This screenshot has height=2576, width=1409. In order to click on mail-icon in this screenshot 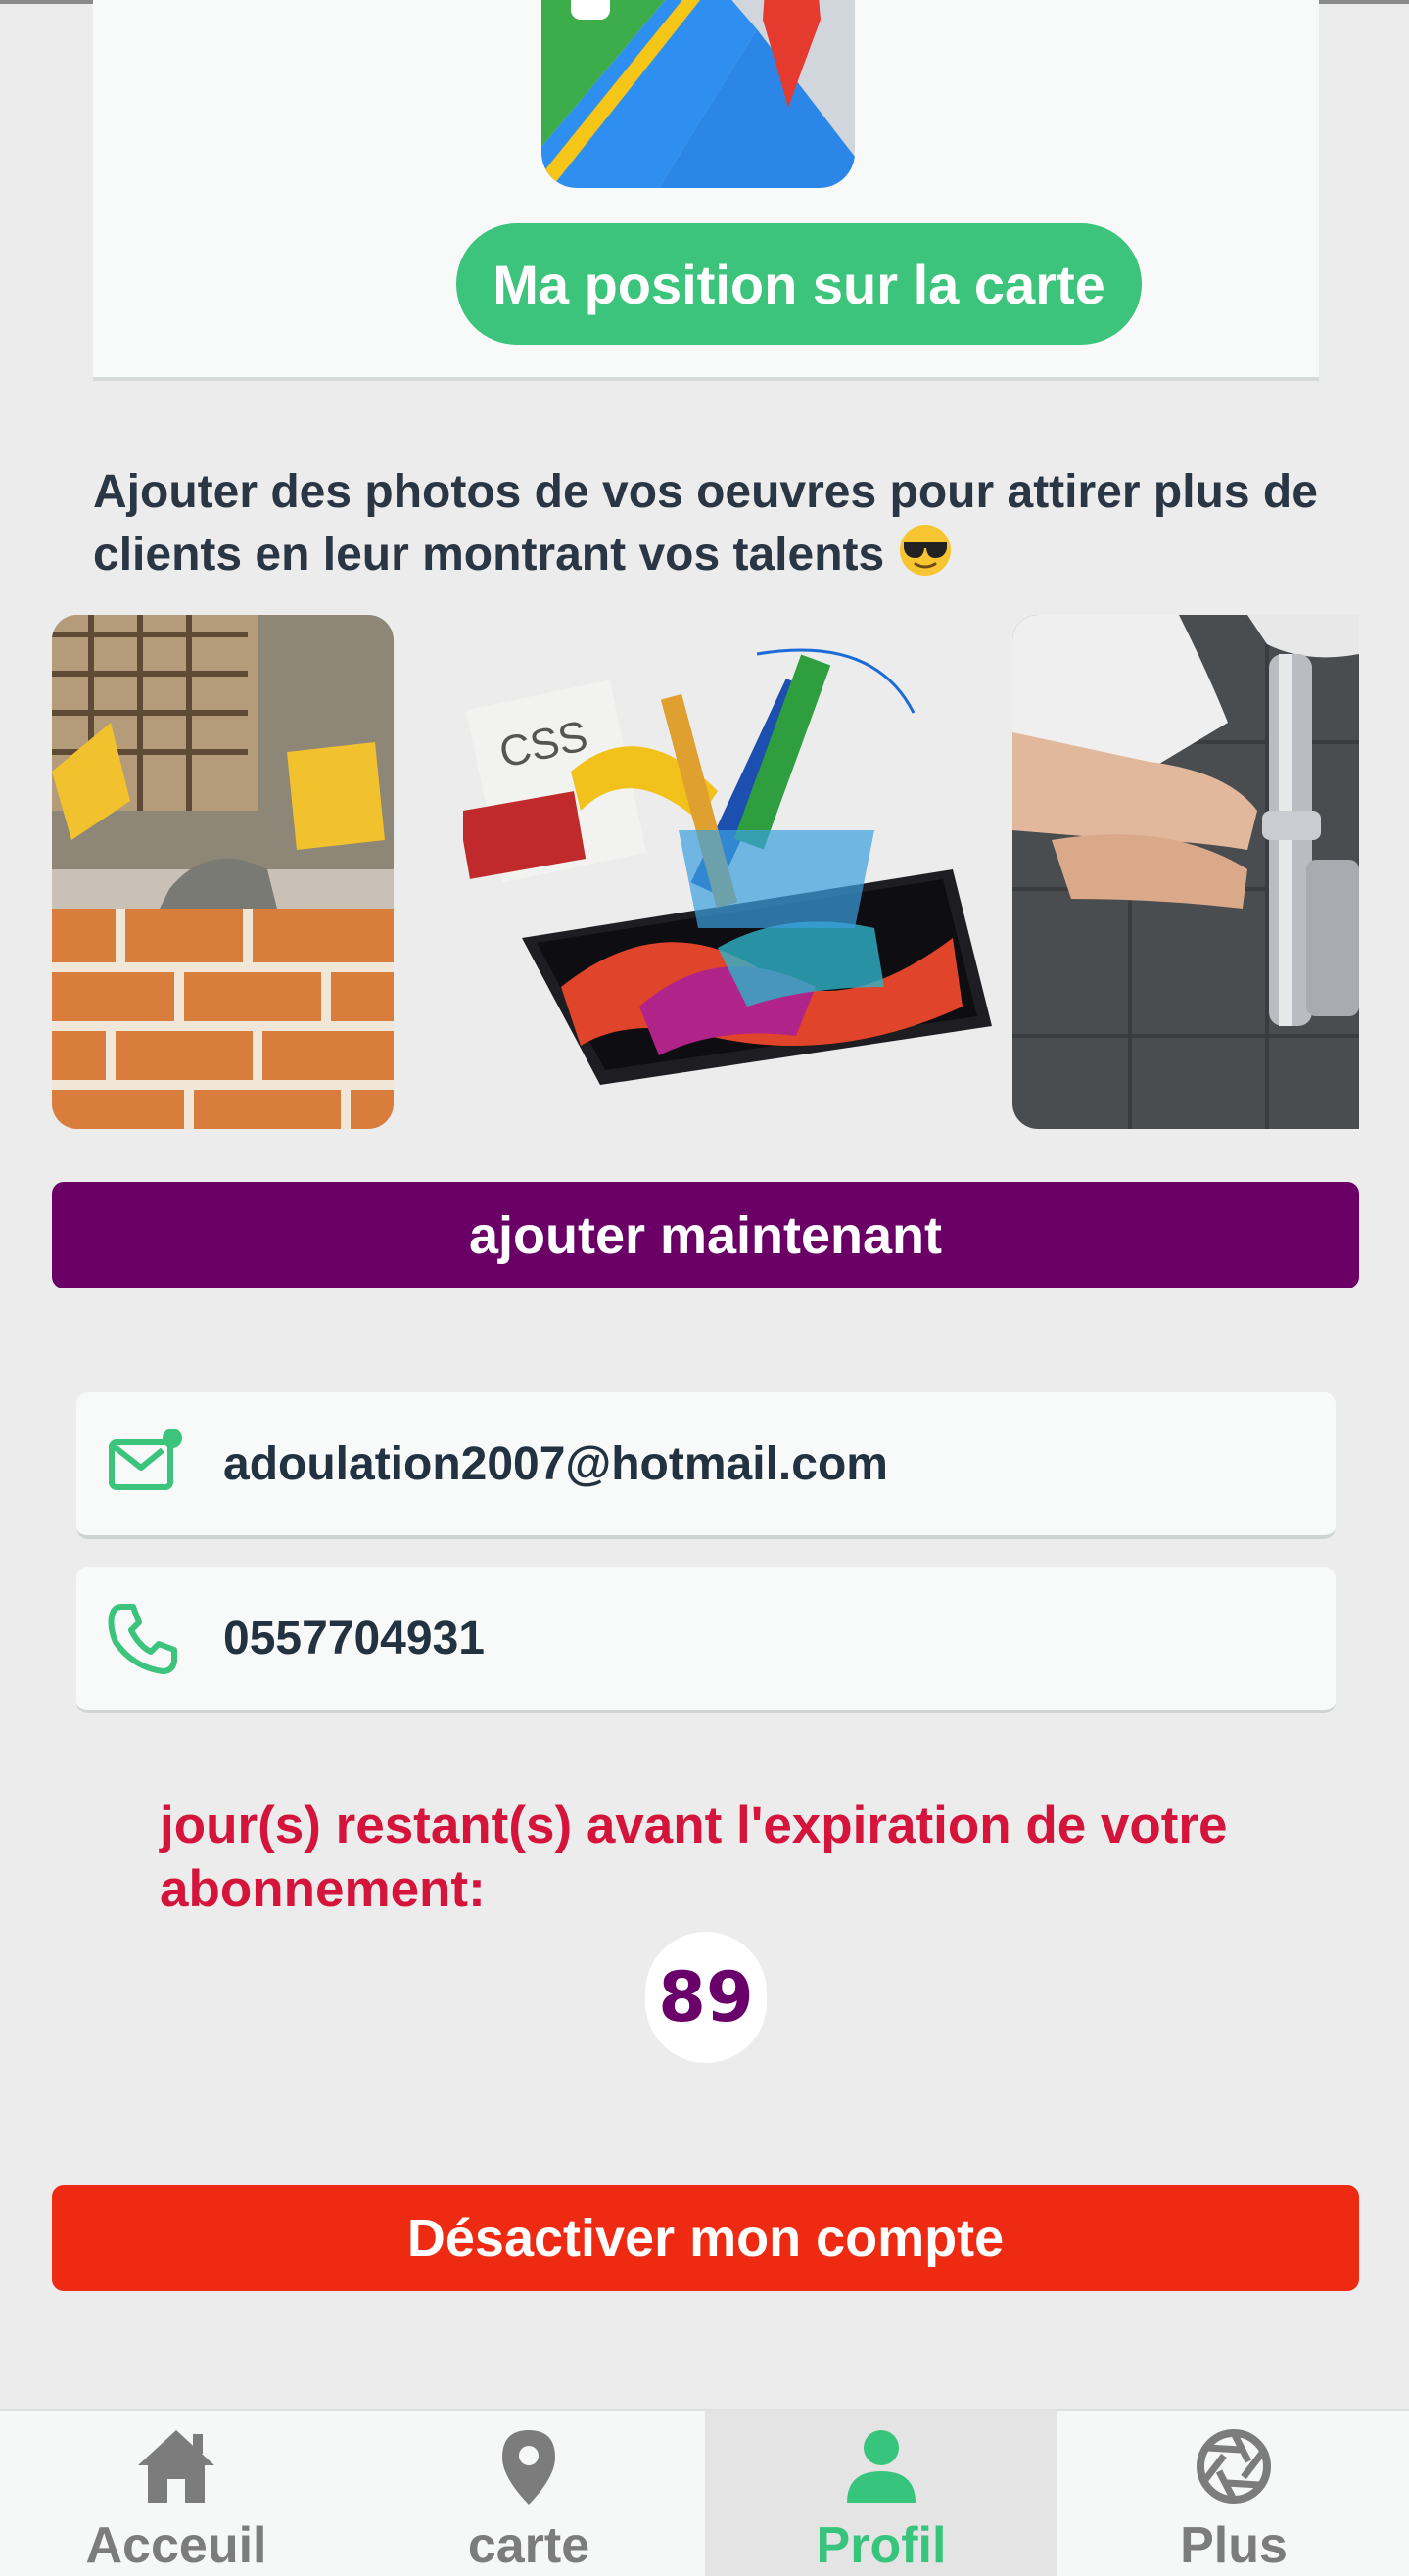, I will do `click(146, 1460)`.